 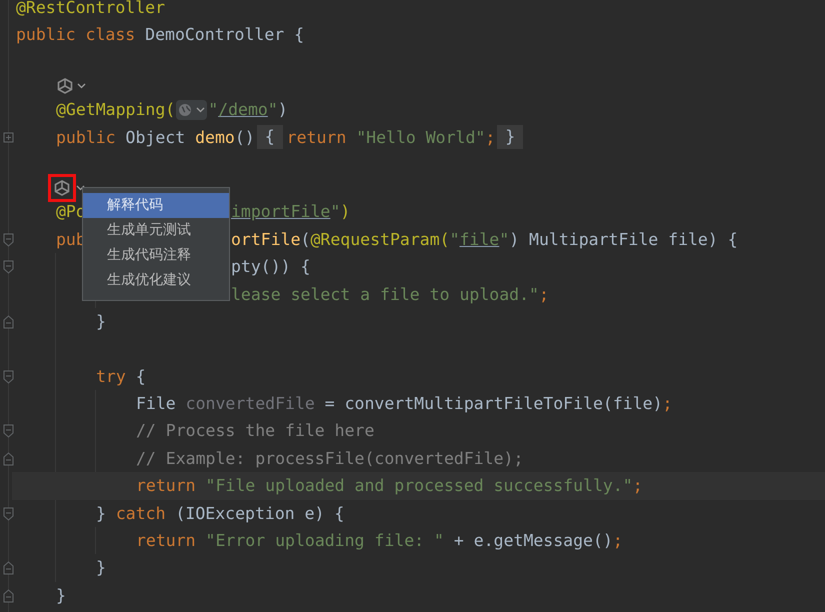 I want to click on code-text: public Object demo(), so click(x=155, y=137).